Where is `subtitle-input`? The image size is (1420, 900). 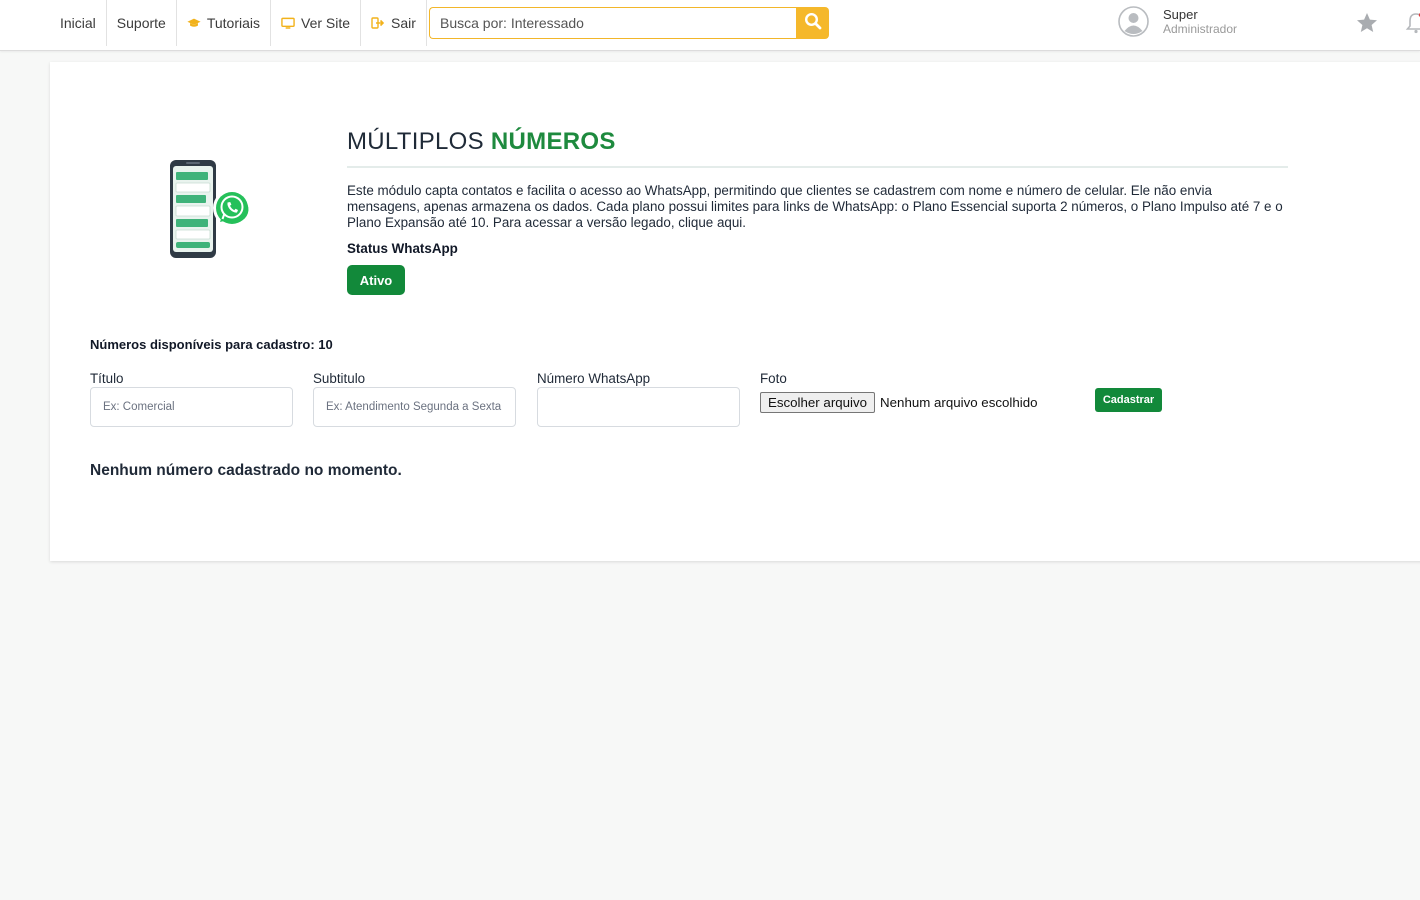 subtitle-input is located at coordinates (414, 407).